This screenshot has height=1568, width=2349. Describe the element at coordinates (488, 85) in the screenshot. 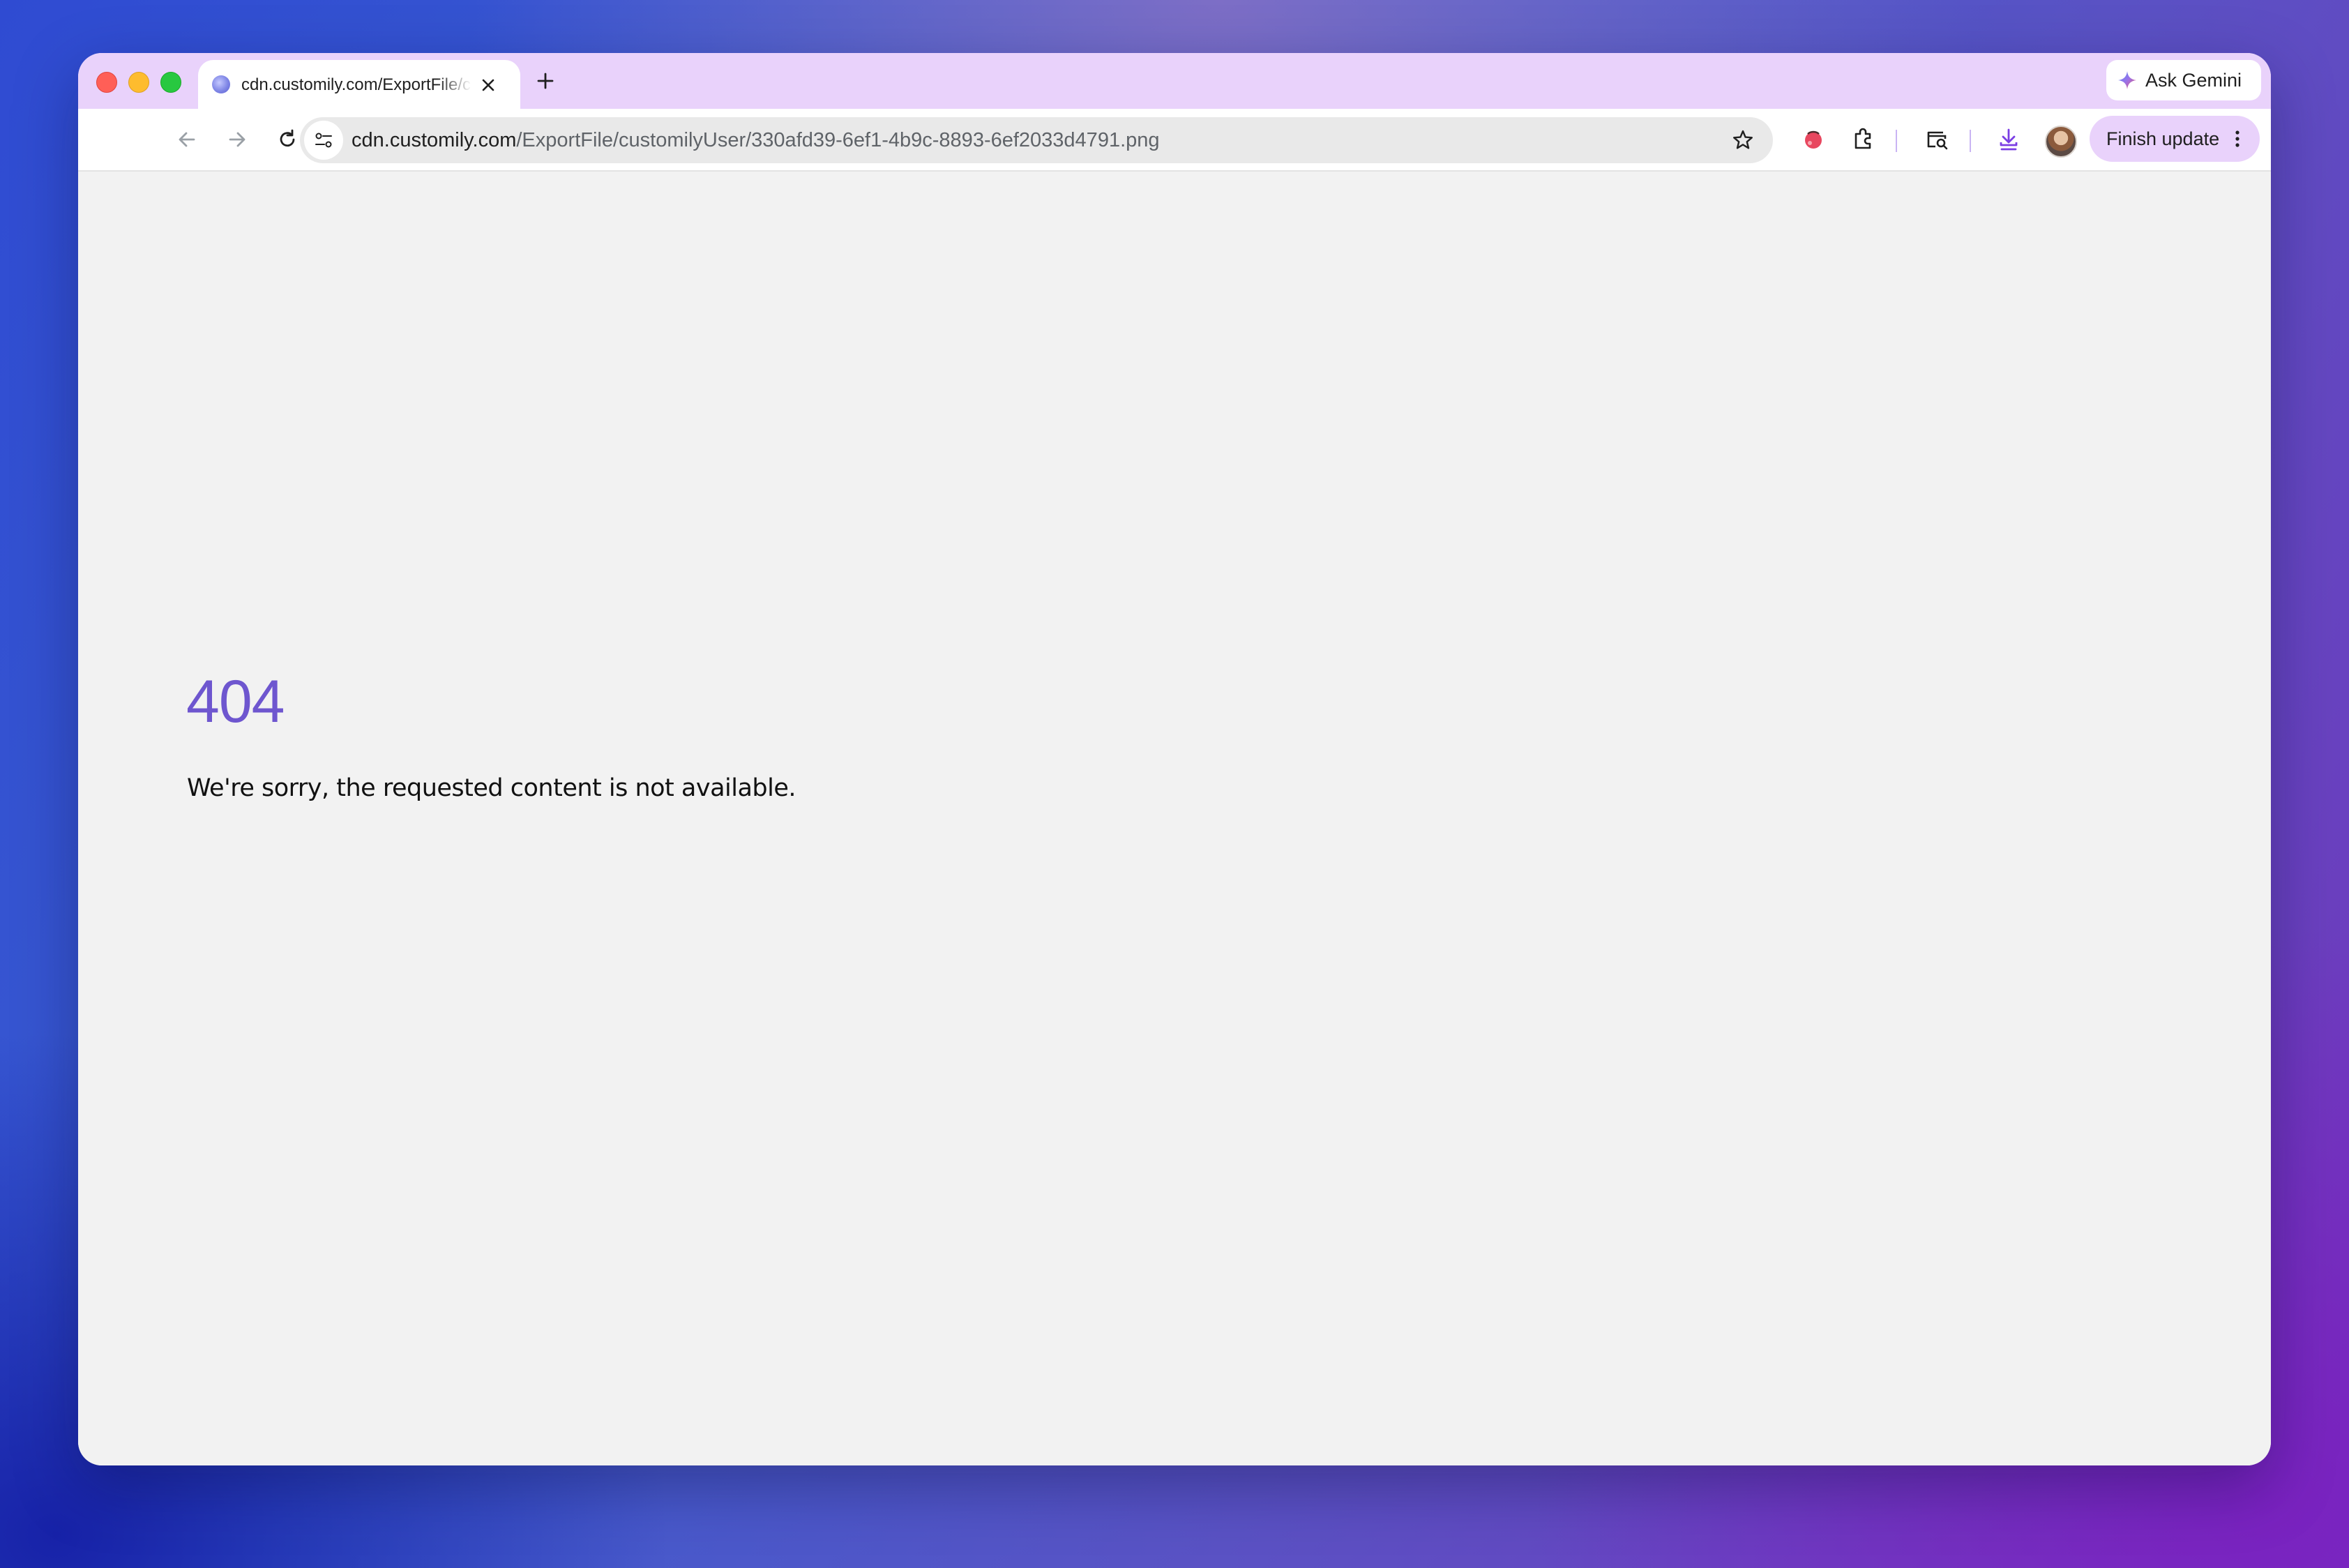

I see `close-icon` at that location.